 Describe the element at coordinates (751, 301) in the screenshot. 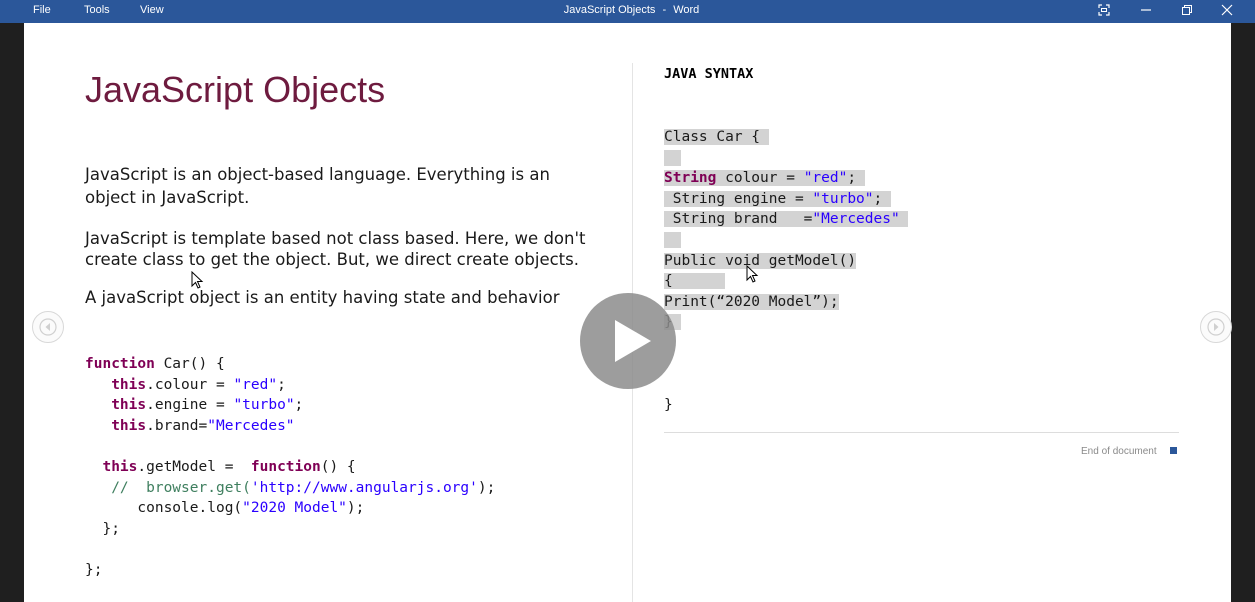

I see `code-line: Print(“2020 Model”);` at that location.